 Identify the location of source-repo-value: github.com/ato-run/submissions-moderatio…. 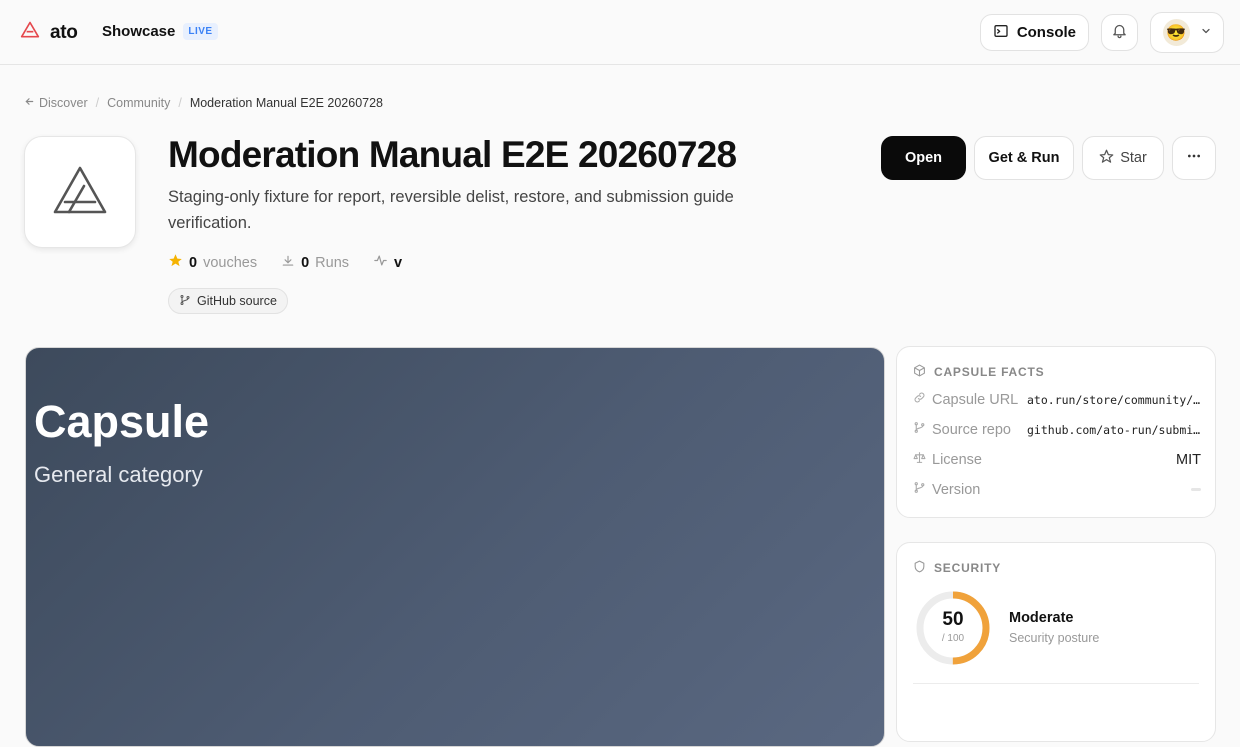
(1114, 430).